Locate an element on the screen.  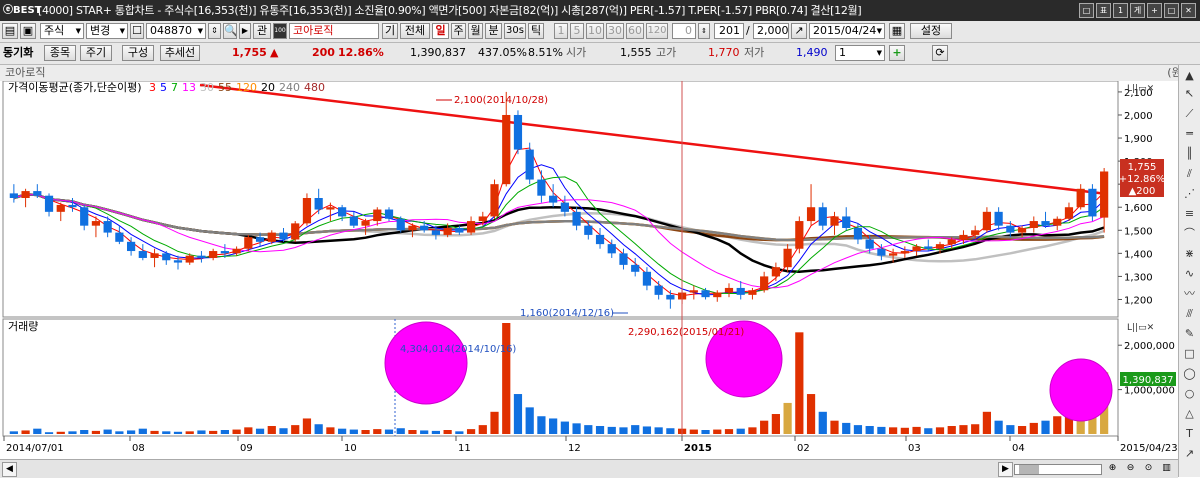
search-box-icon: ☐ is located at coordinates (137, 31).